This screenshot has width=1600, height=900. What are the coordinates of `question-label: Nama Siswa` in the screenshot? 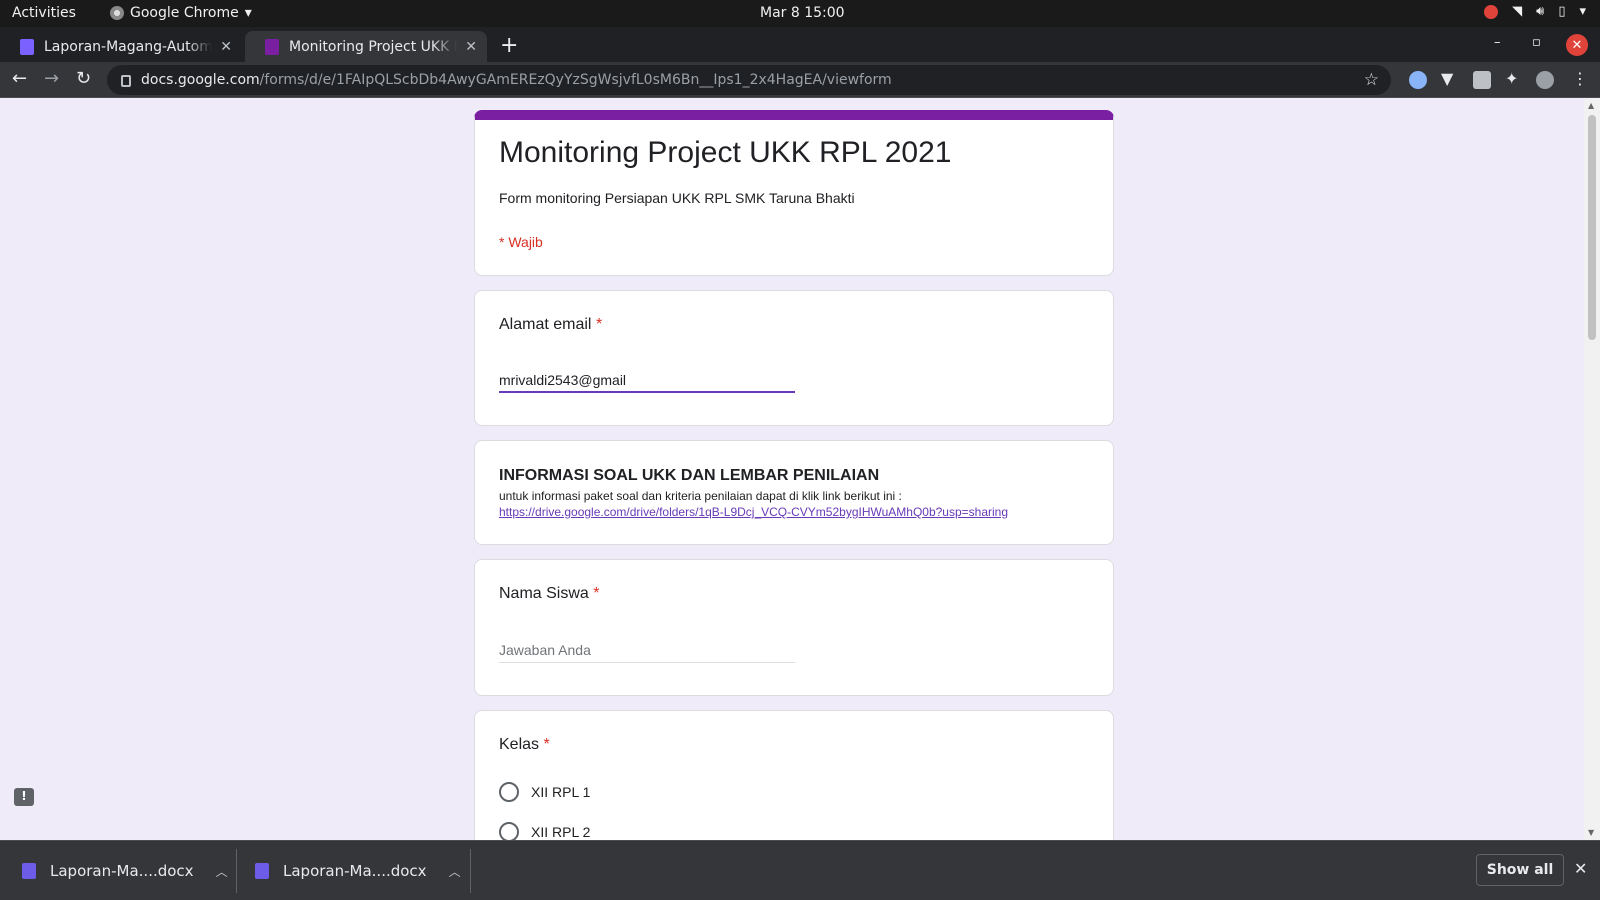 It's located at (544, 593).